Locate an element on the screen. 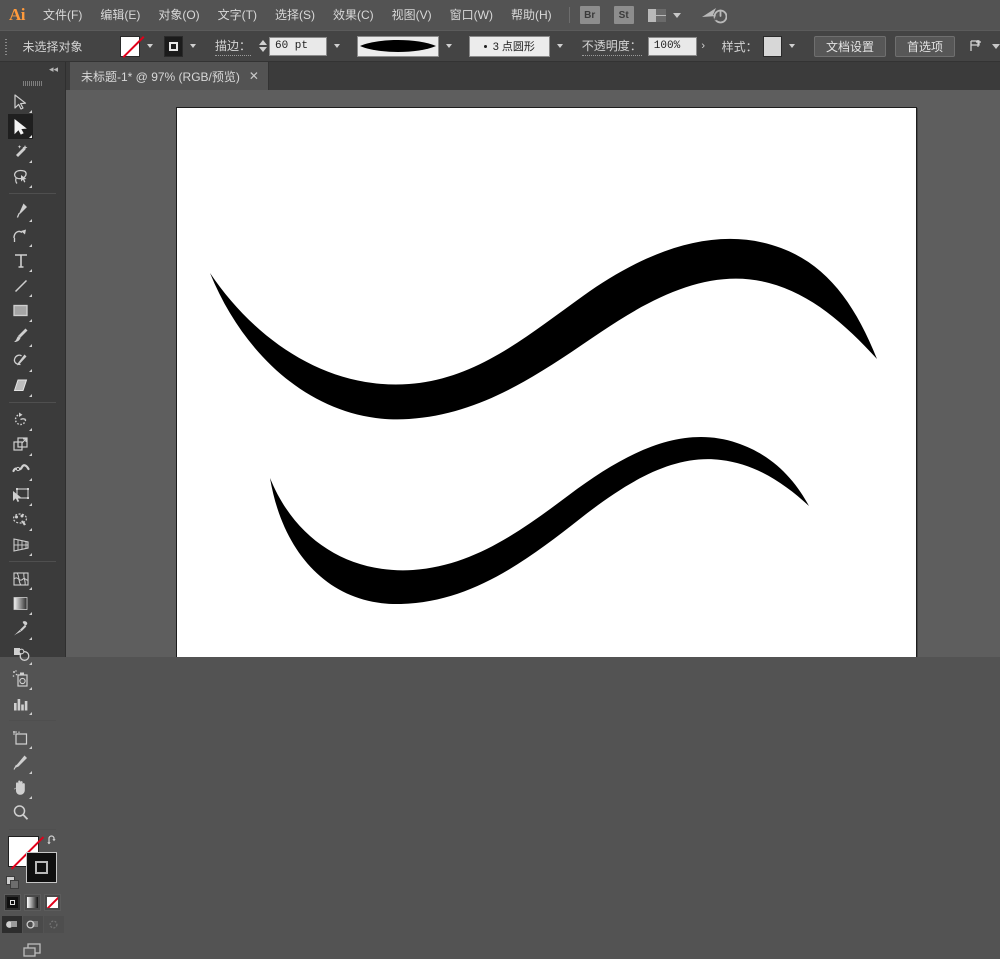 The height and width of the screenshot is (959, 1000). workspace-layout-icon is located at coordinates (657, 15).